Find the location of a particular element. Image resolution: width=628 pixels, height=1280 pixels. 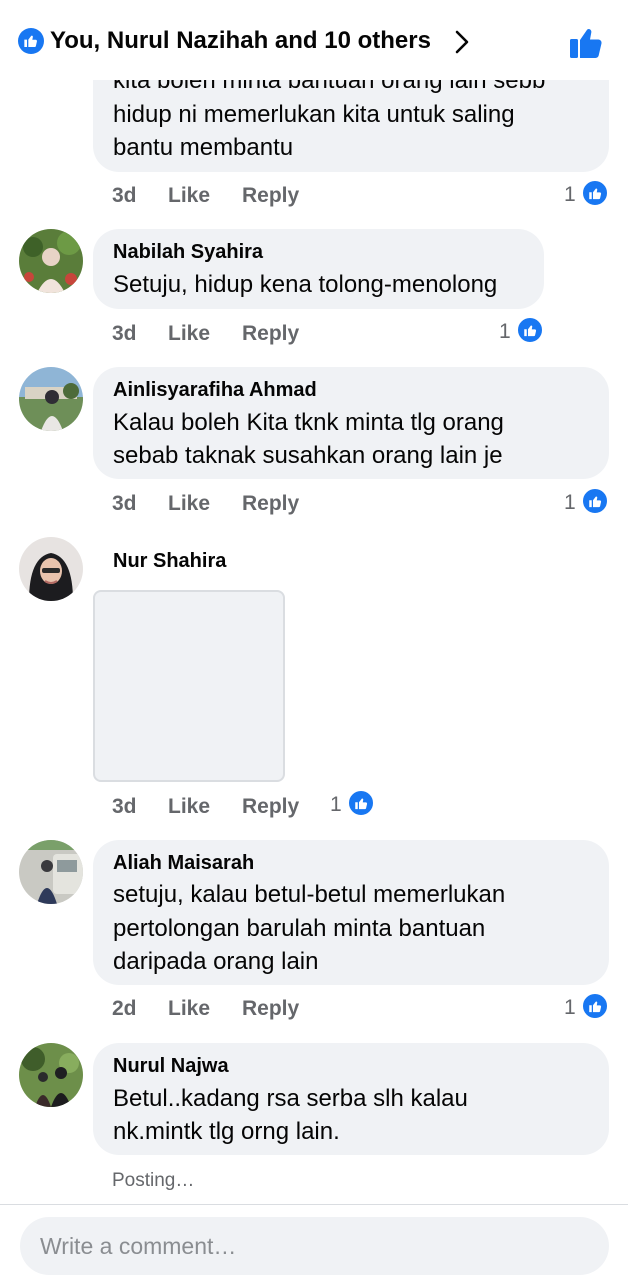

comment-text-line: hidup ni memerlukan kita untuk saling is located at coordinates (314, 114).